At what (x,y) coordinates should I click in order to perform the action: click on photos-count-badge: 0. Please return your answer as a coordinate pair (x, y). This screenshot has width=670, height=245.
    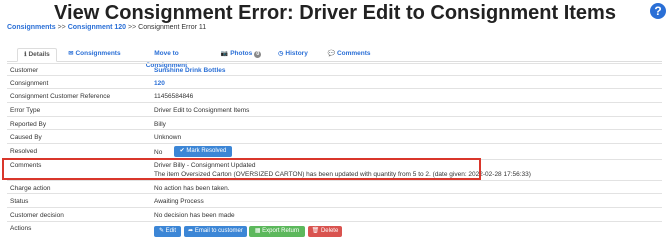
    Looking at the image, I should click on (258, 54).